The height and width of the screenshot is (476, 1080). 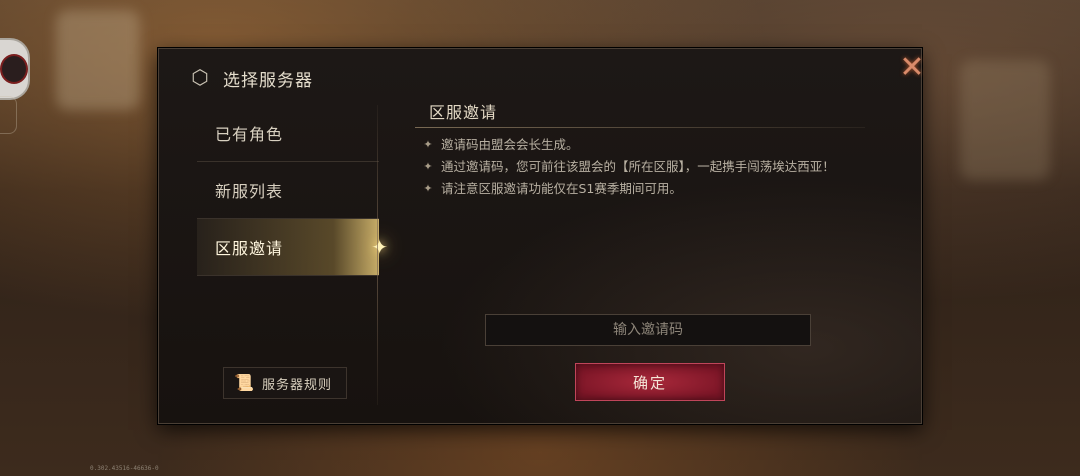 What do you see at coordinates (650, 382) in the screenshot?
I see `confirm-button: 确定` at bounding box center [650, 382].